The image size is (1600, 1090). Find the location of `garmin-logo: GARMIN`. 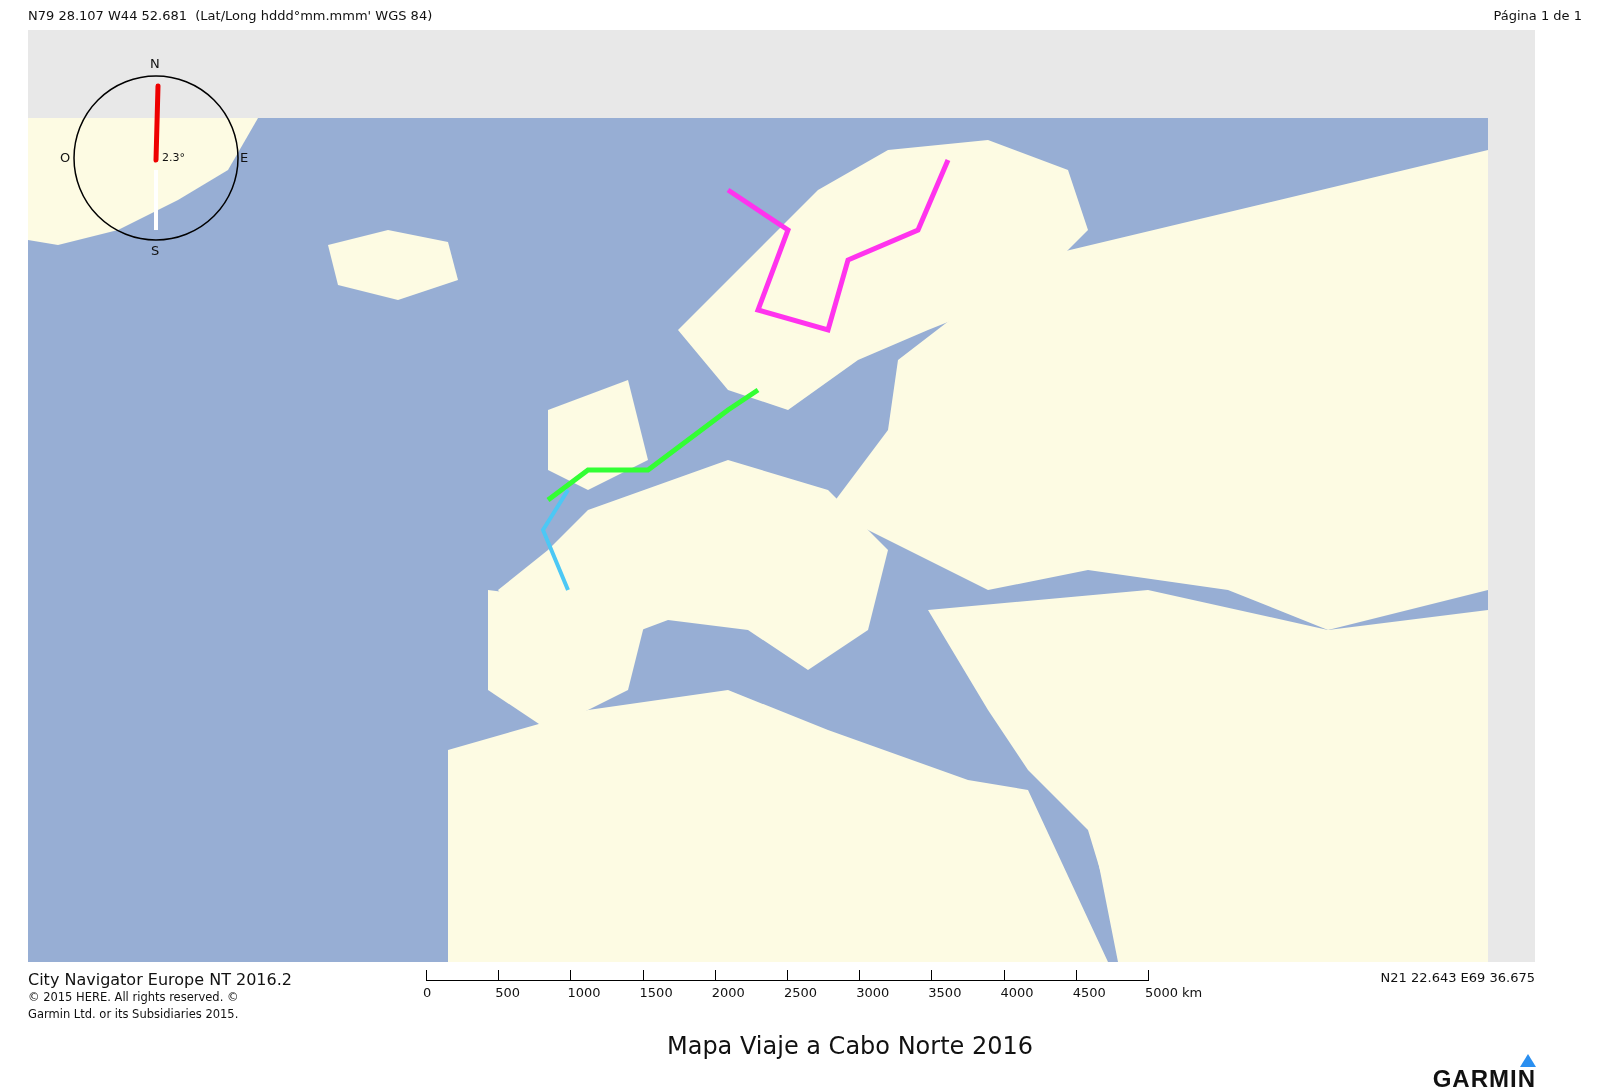

garmin-logo: GARMIN is located at coordinates (1484, 1072).